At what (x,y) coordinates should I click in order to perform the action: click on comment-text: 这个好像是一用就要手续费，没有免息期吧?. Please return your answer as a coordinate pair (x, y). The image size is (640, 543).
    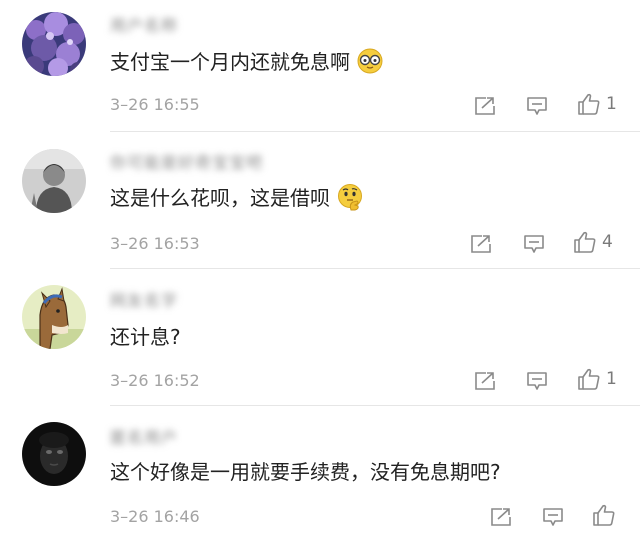
    Looking at the image, I should click on (305, 470).